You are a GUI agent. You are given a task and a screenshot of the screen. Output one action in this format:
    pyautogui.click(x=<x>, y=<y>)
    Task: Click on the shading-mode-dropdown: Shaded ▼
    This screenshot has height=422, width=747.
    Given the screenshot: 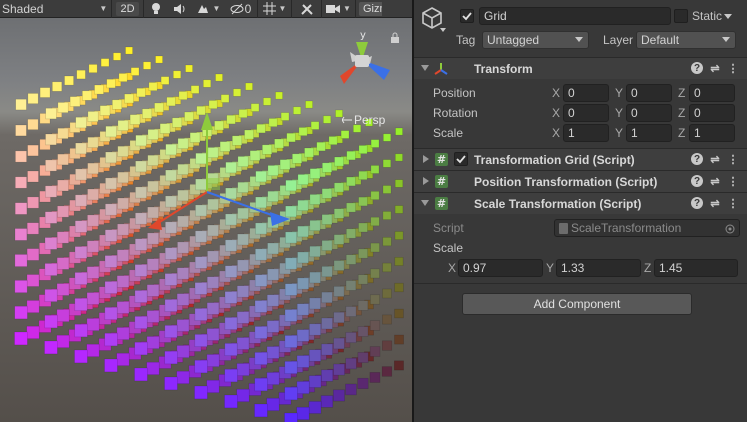 What is the action you would take?
    pyautogui.click(x=56, y=9)
    